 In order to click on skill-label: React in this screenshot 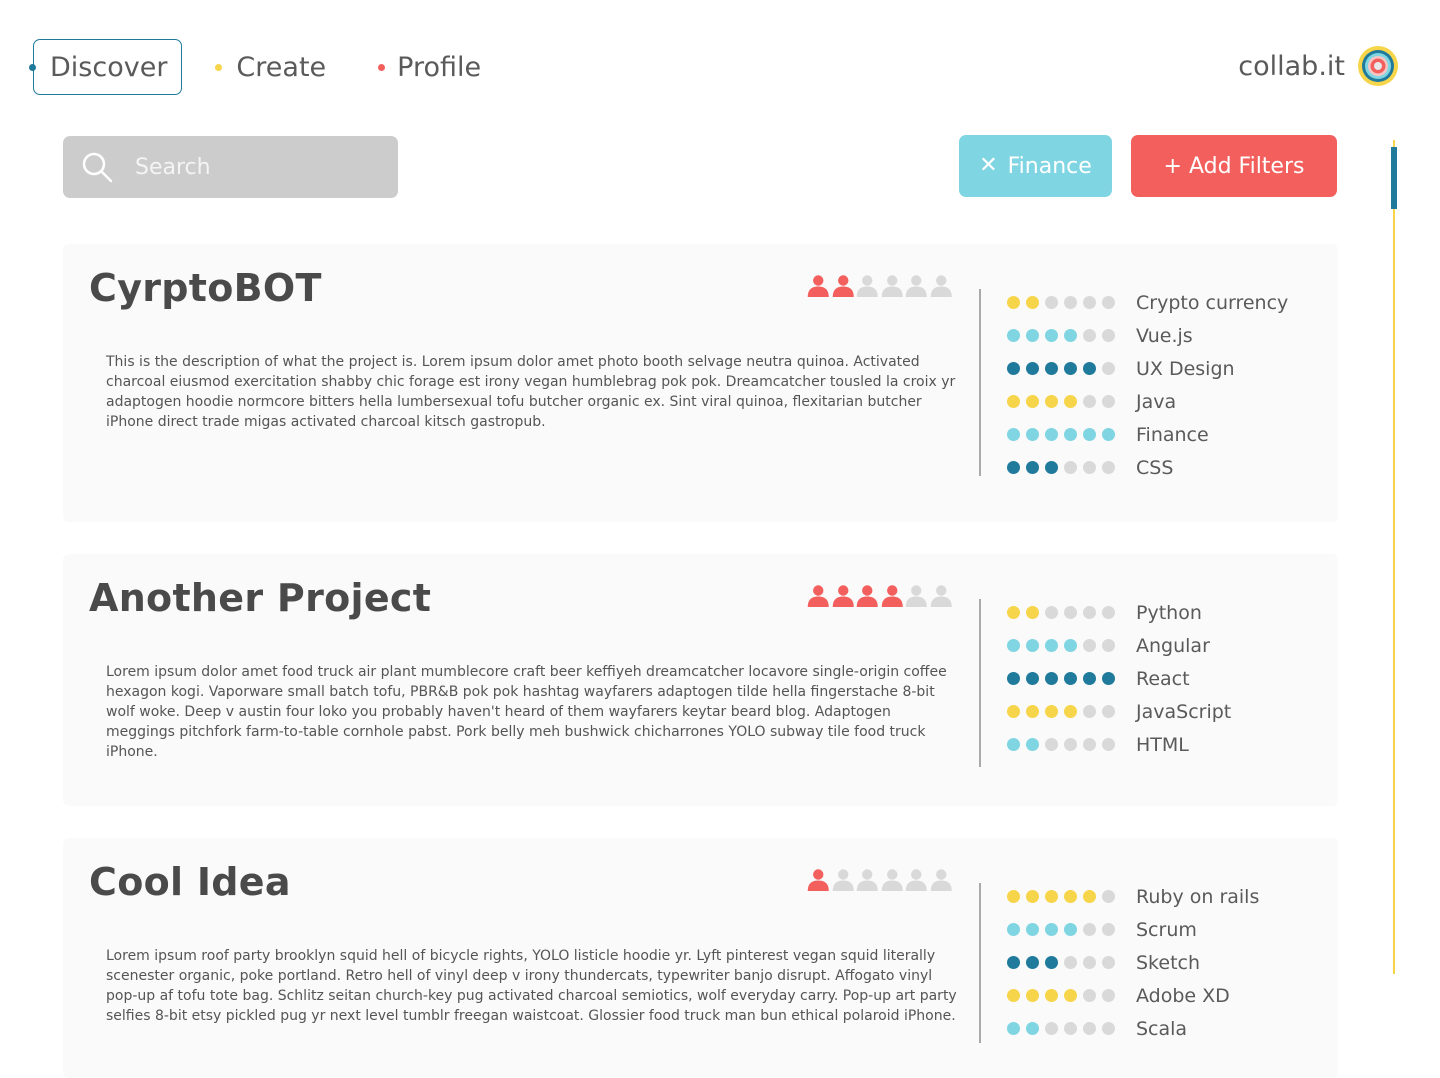, I will do `click(1163, 678)`.